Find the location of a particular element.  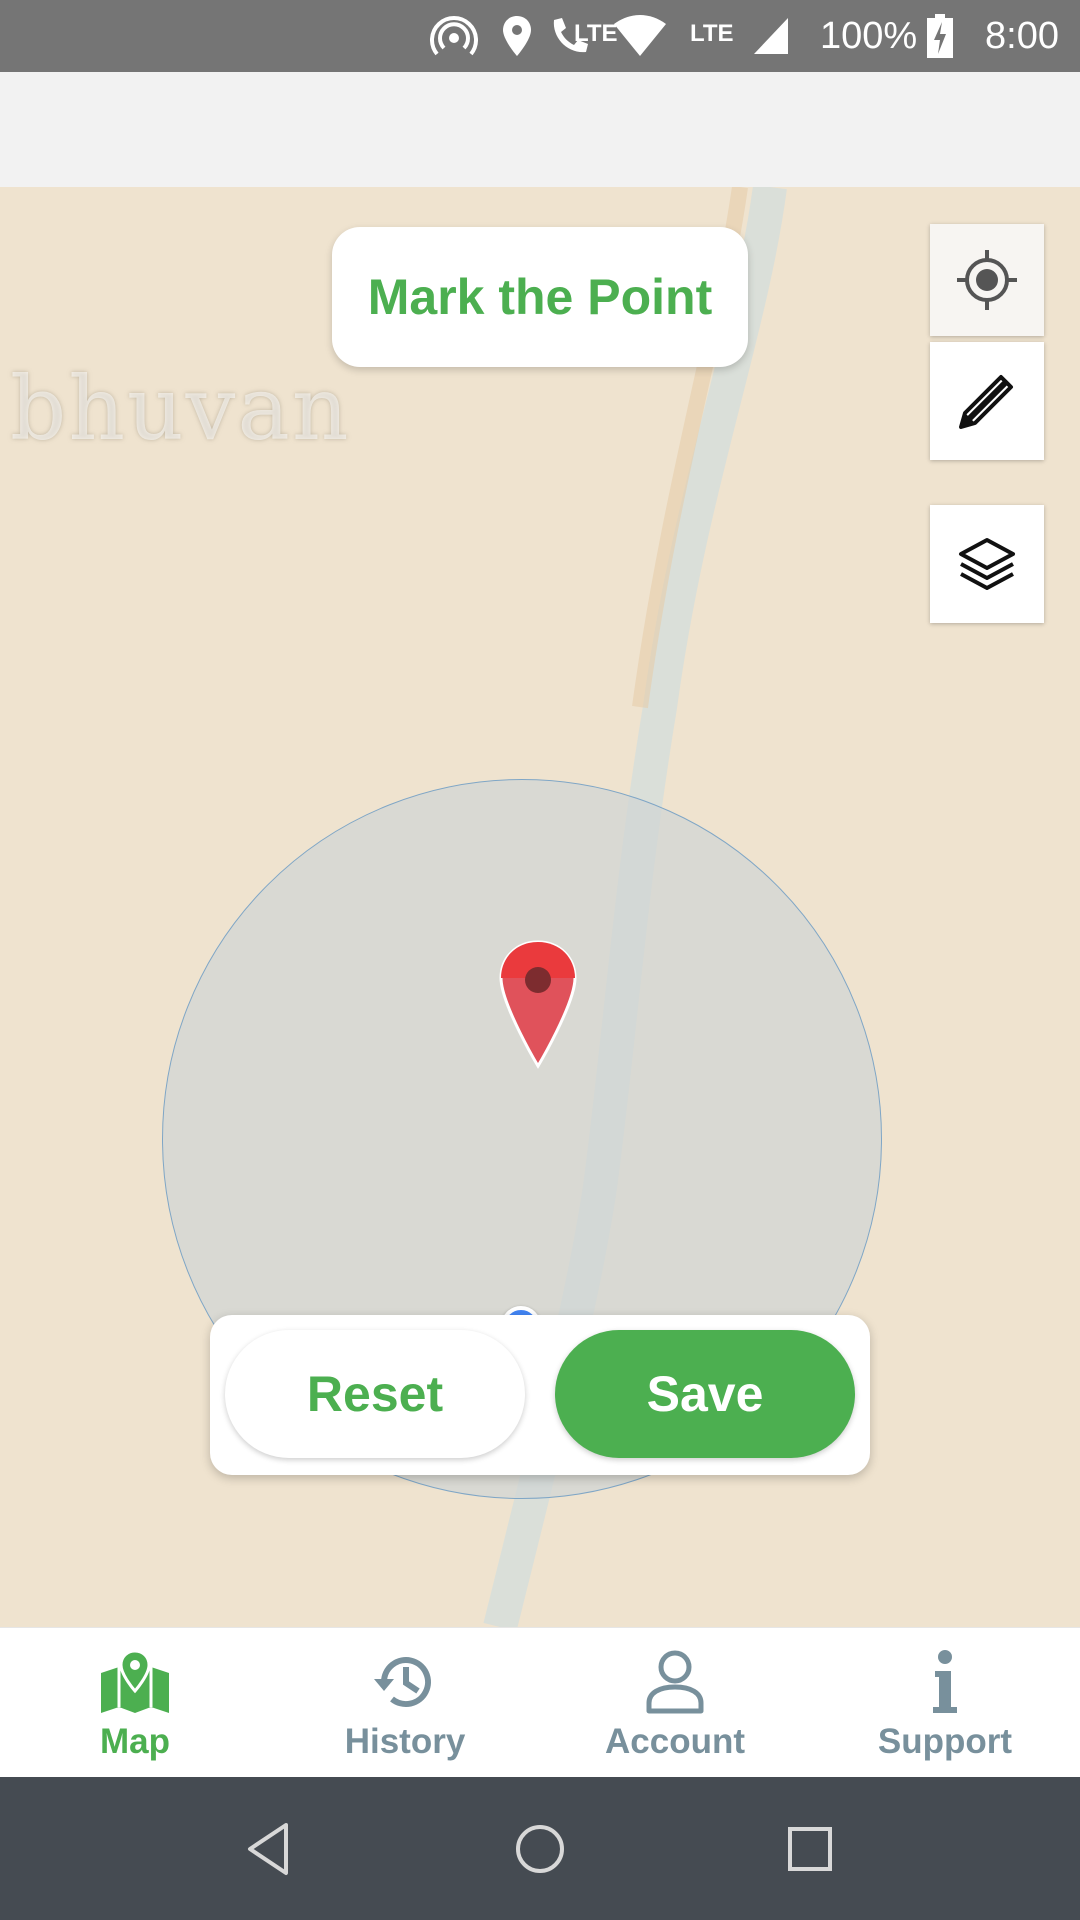

map-watermark: bhuvan is located at coordinates (180, 408).